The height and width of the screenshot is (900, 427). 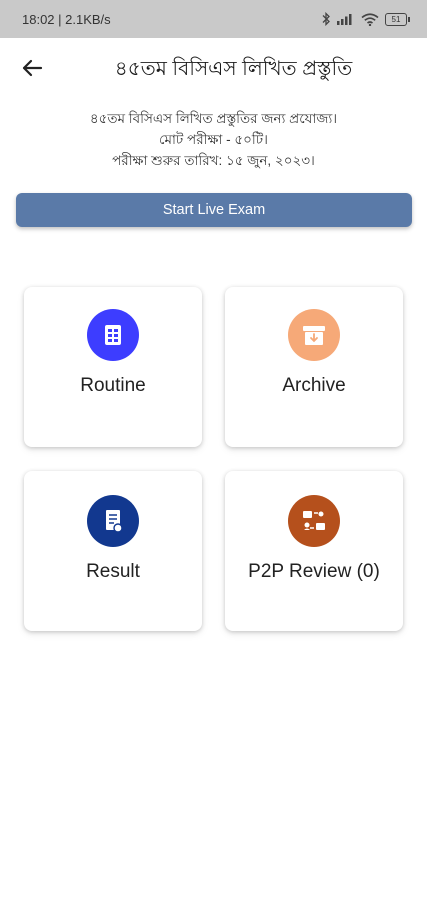 I want to click on signal-icon, so click(x=344, y=19).